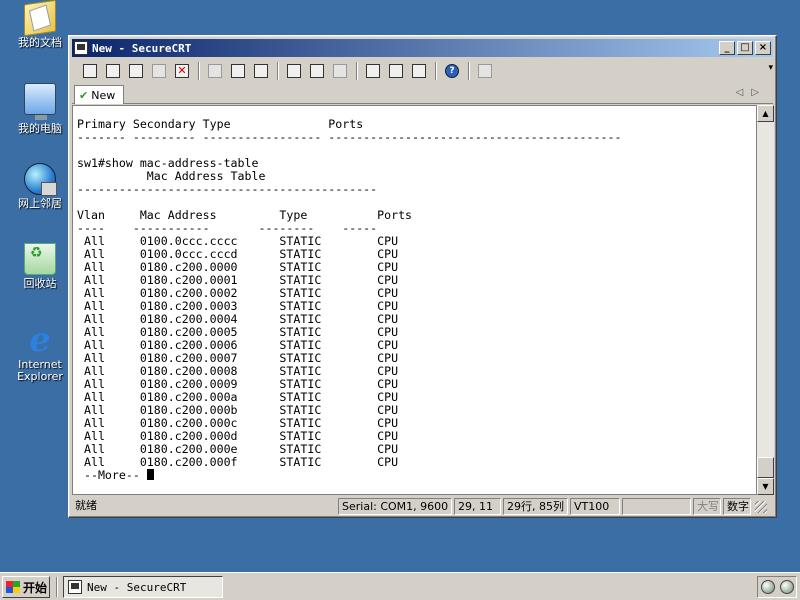  Describe the element at coordinates (241, 293) in the screenshot. I see `table-row: All 0180.c200.0002 STATIC CPU` at that location.